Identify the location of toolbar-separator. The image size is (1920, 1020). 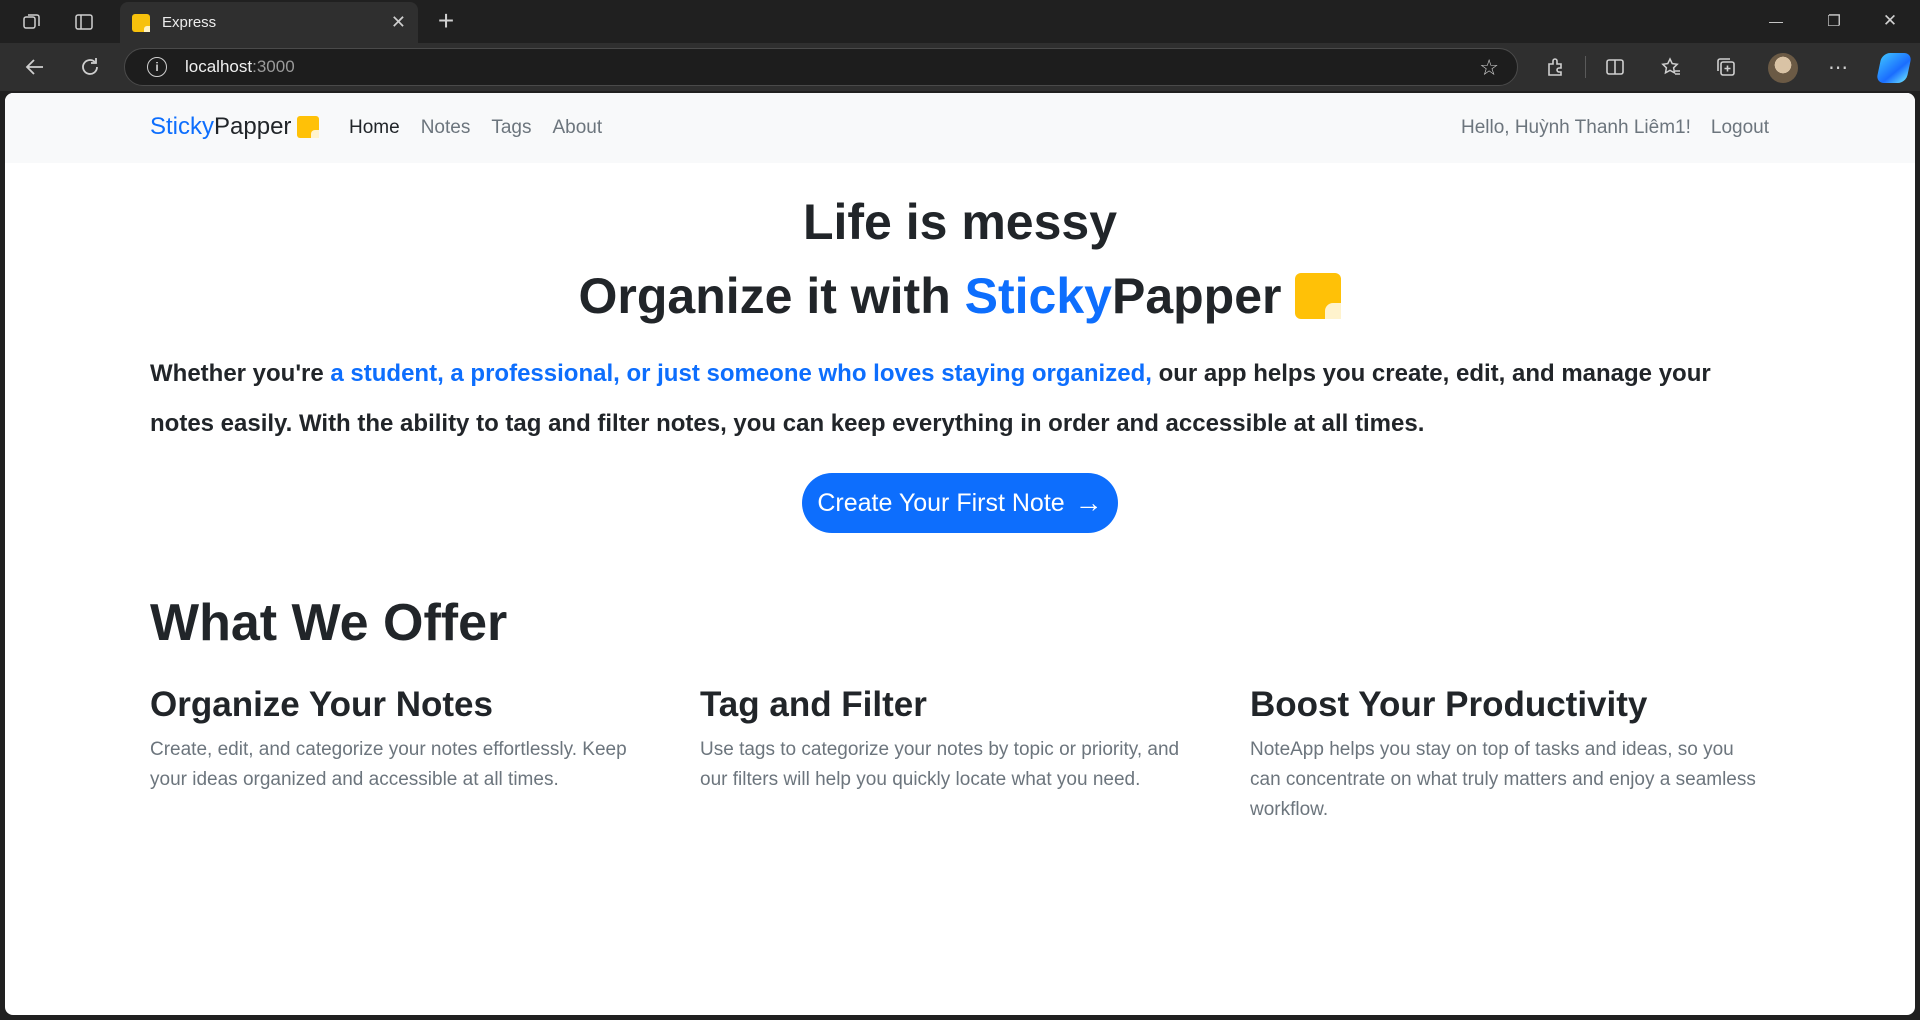
(1585, 67).